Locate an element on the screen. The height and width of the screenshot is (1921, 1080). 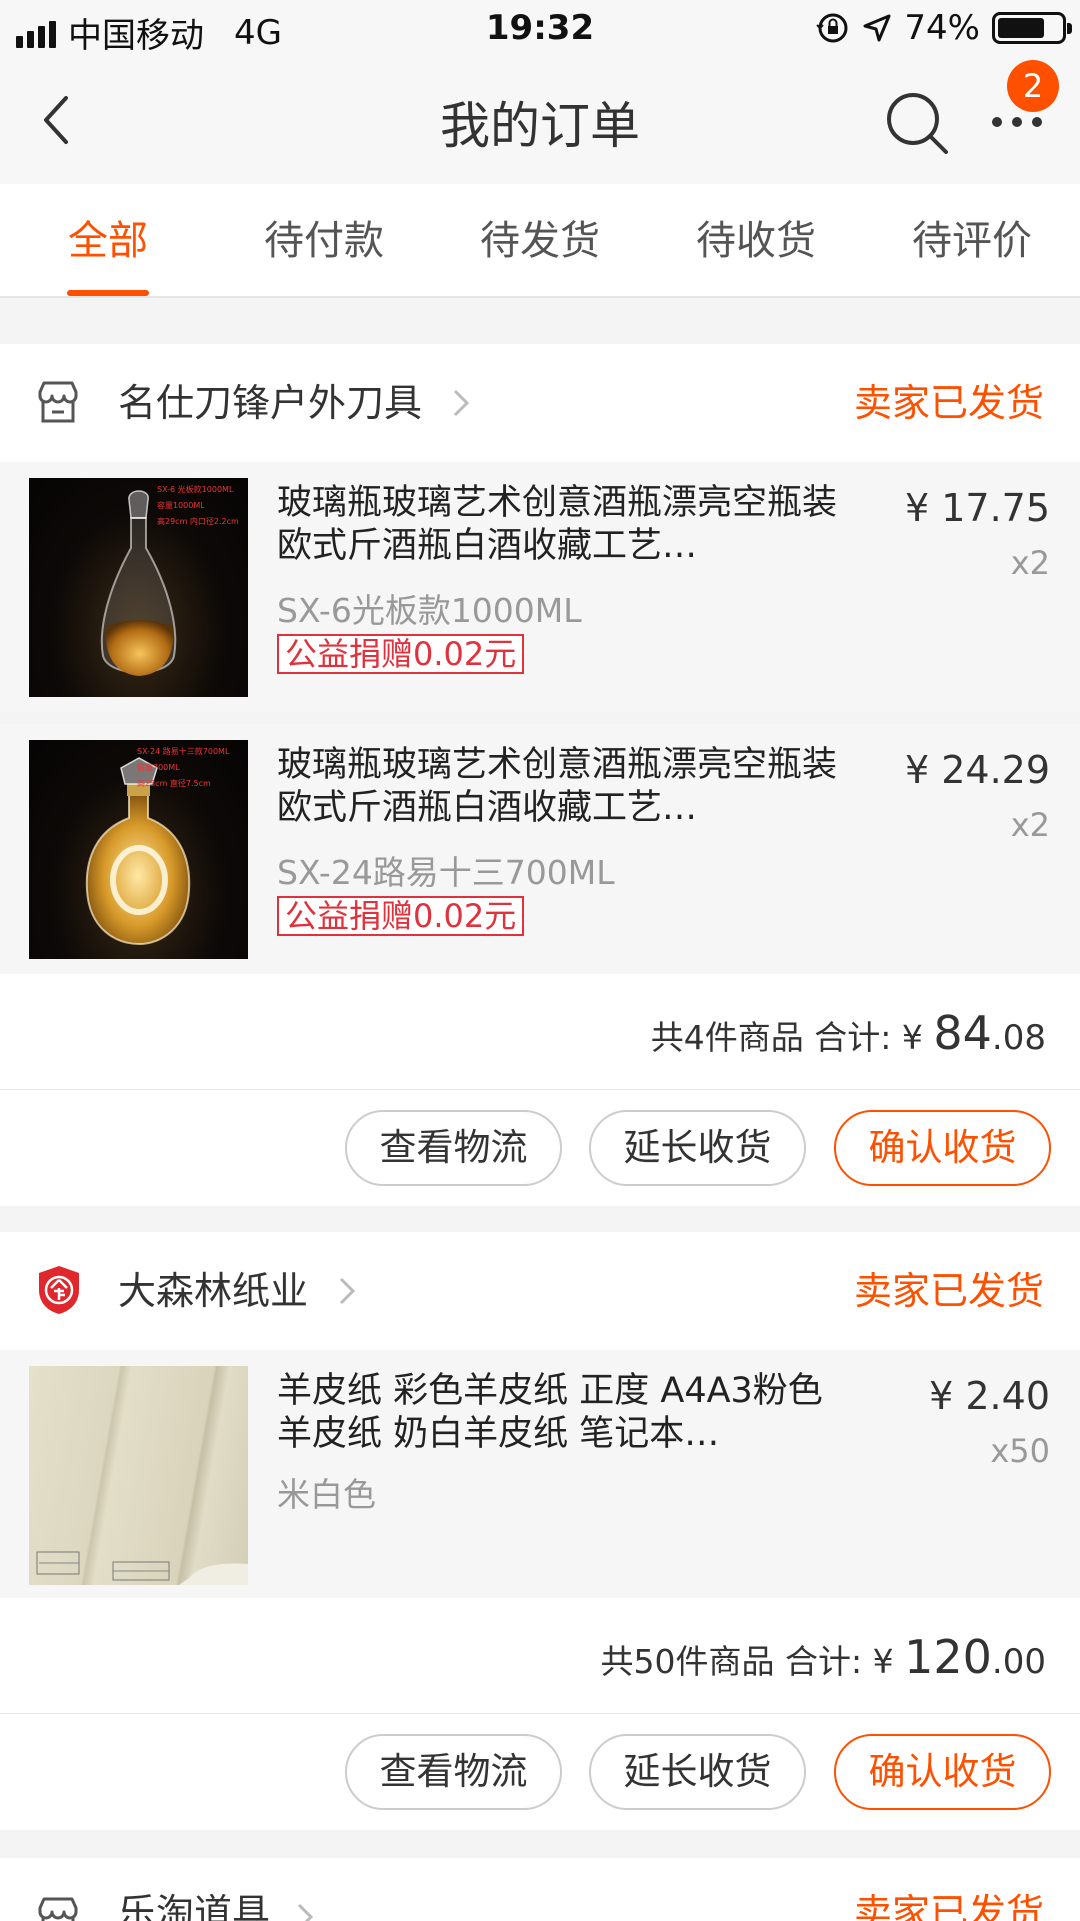
tab-all: 全部 is located at coordinates (108, 240).